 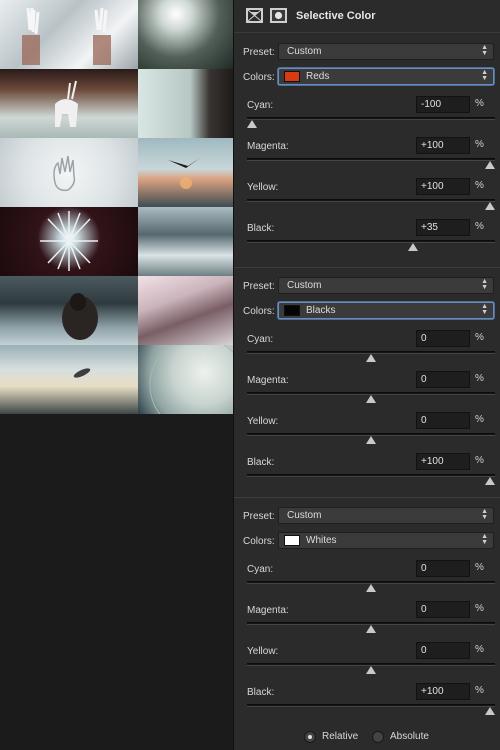 What do you see at coordinates (386, 76) in the screenshot?
I see `colors-dropdown: Reds ▲ ▼` at bounding box center [386, 76].